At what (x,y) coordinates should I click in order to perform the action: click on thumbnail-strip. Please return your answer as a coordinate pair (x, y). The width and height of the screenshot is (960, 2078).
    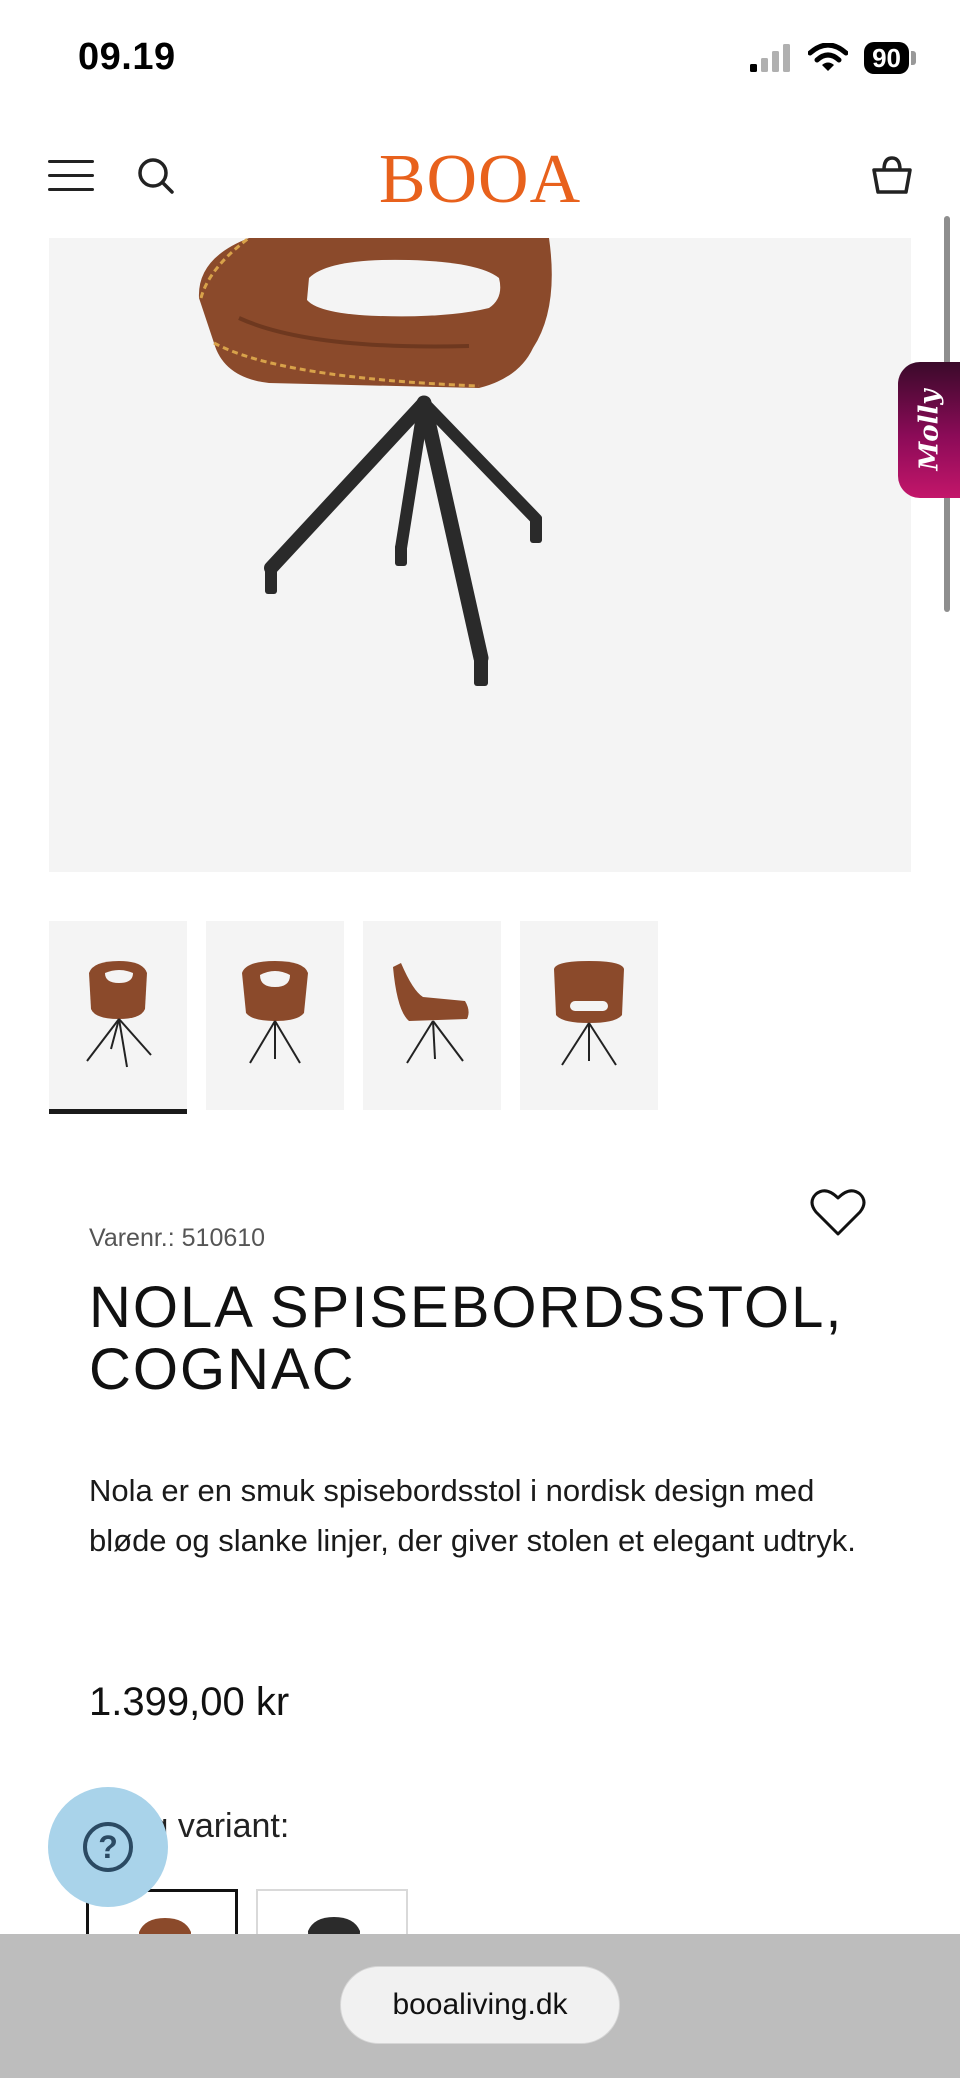
    Looking at the image, I should click on (353, 1017).